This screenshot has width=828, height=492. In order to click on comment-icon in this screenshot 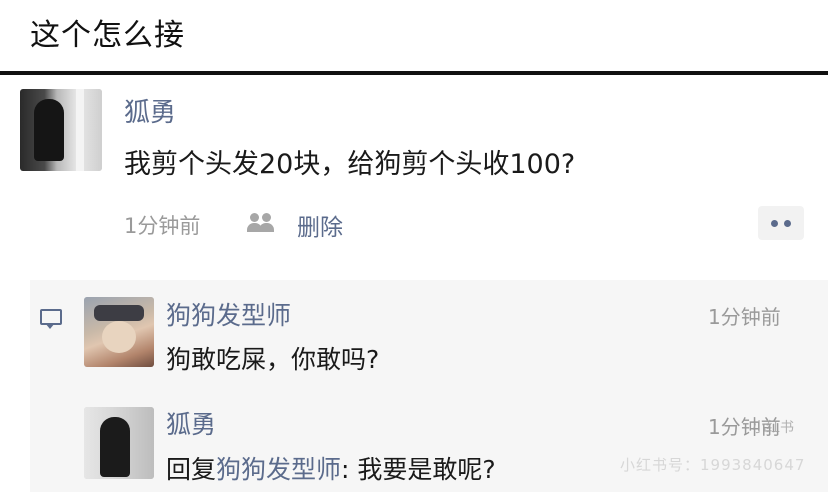, I will do `click(51, 319)`.